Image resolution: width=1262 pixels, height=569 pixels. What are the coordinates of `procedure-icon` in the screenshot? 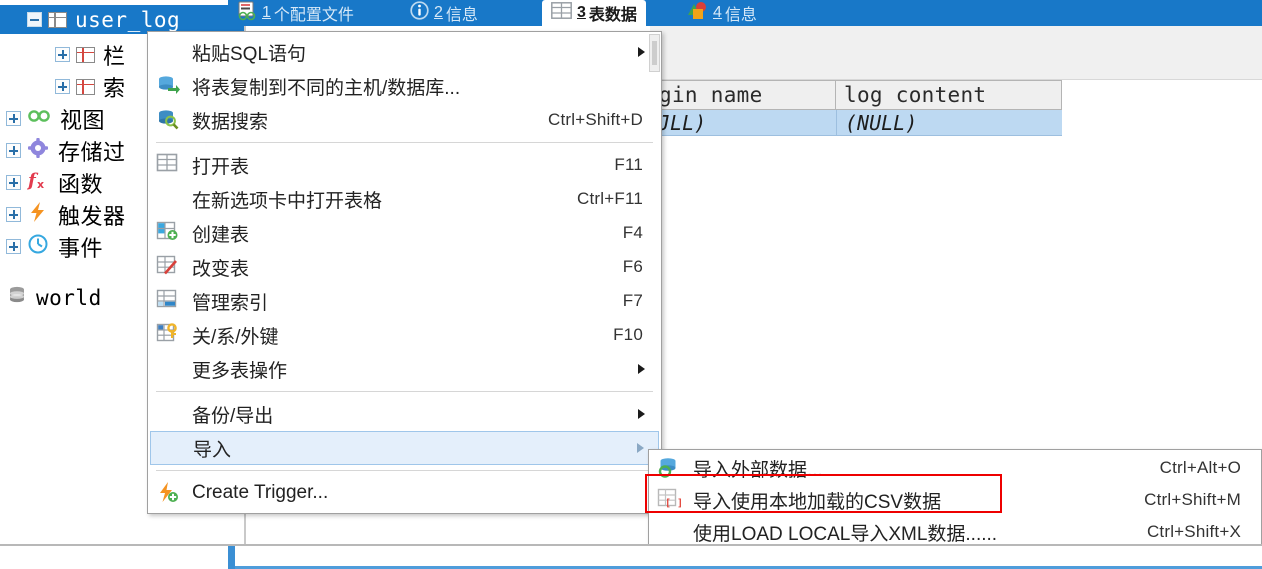 It's located at (38, 151).